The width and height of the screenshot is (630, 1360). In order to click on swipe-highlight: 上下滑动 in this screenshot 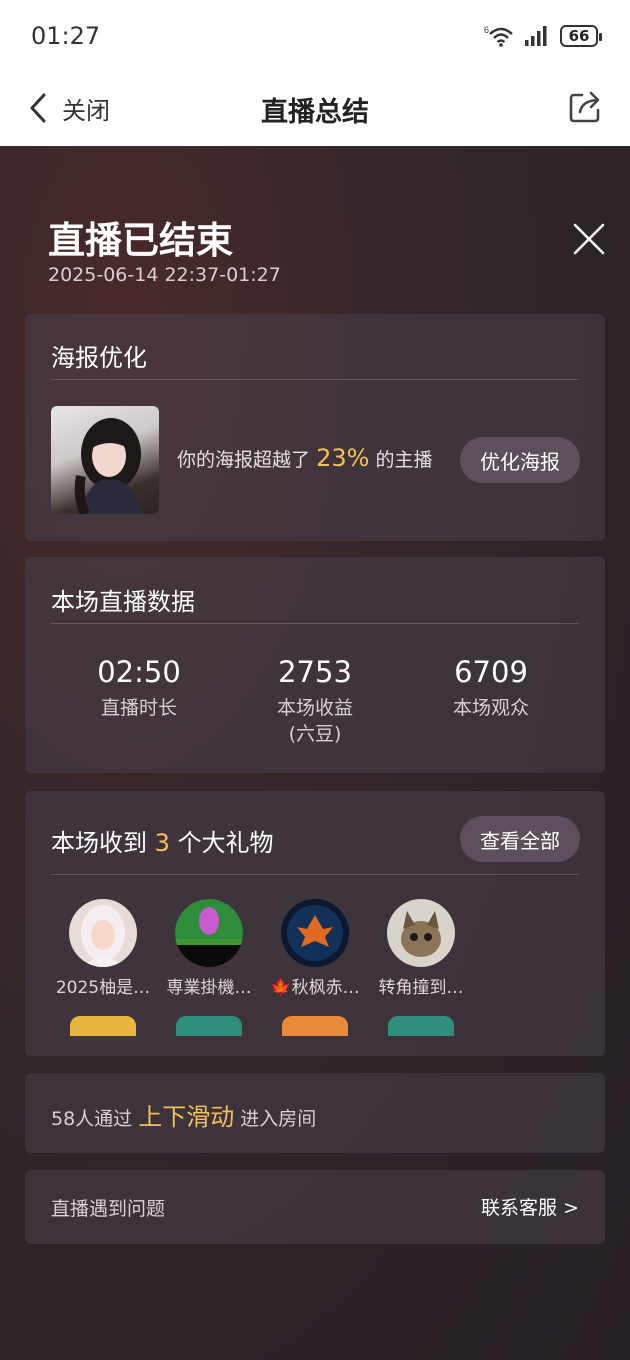, I will do `click(186, 1117)`.